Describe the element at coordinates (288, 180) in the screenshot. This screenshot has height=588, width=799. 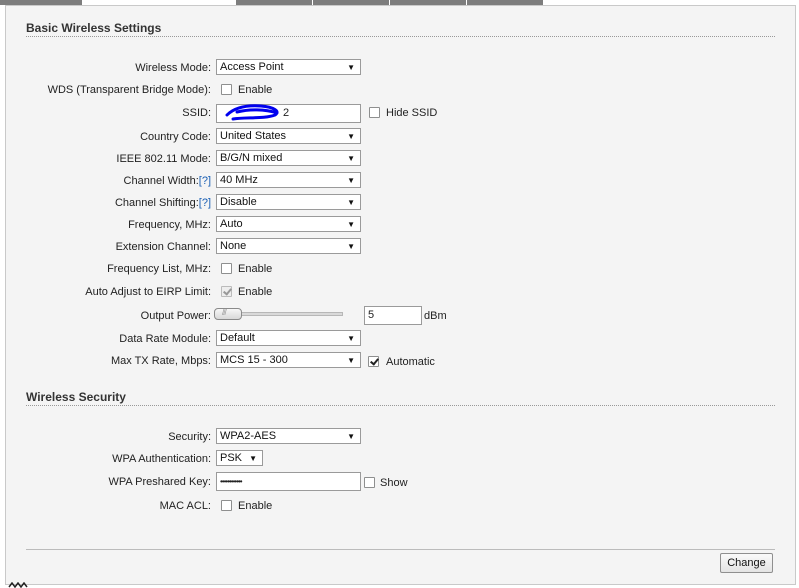
I see `channel-width-select: 40 MHz ▼` at that location.